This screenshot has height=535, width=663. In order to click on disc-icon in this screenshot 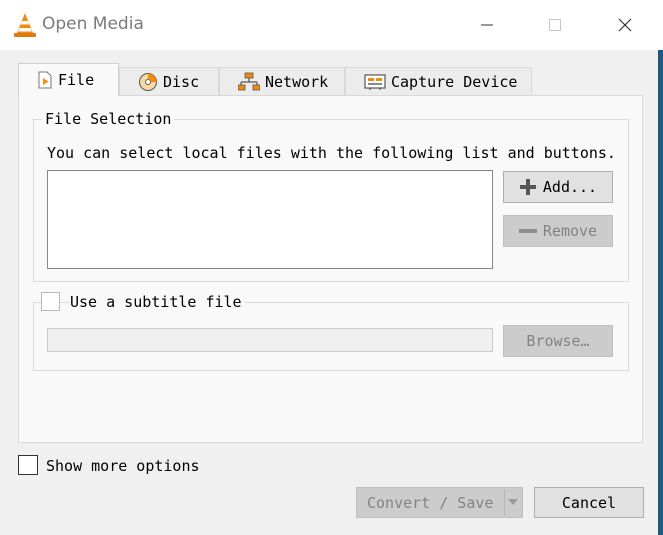, I will do `click(148, 81)`.